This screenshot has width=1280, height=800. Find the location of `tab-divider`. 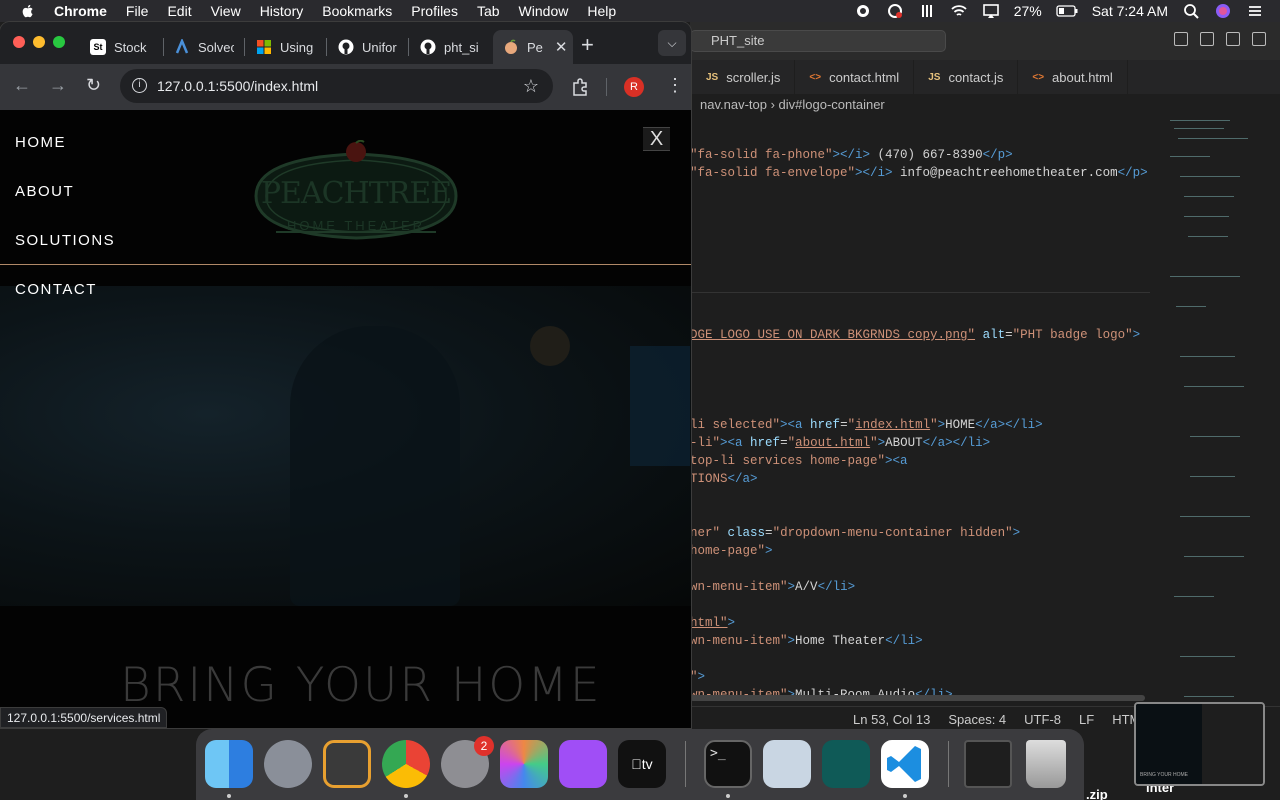

tab-divider is located at coordinates (408, 47).